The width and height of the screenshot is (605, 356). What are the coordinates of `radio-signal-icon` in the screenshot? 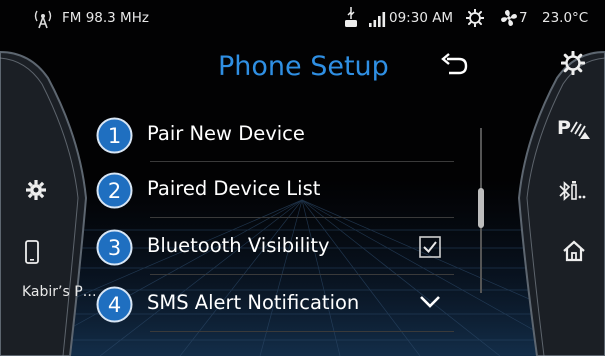 It's located at (43, 19).